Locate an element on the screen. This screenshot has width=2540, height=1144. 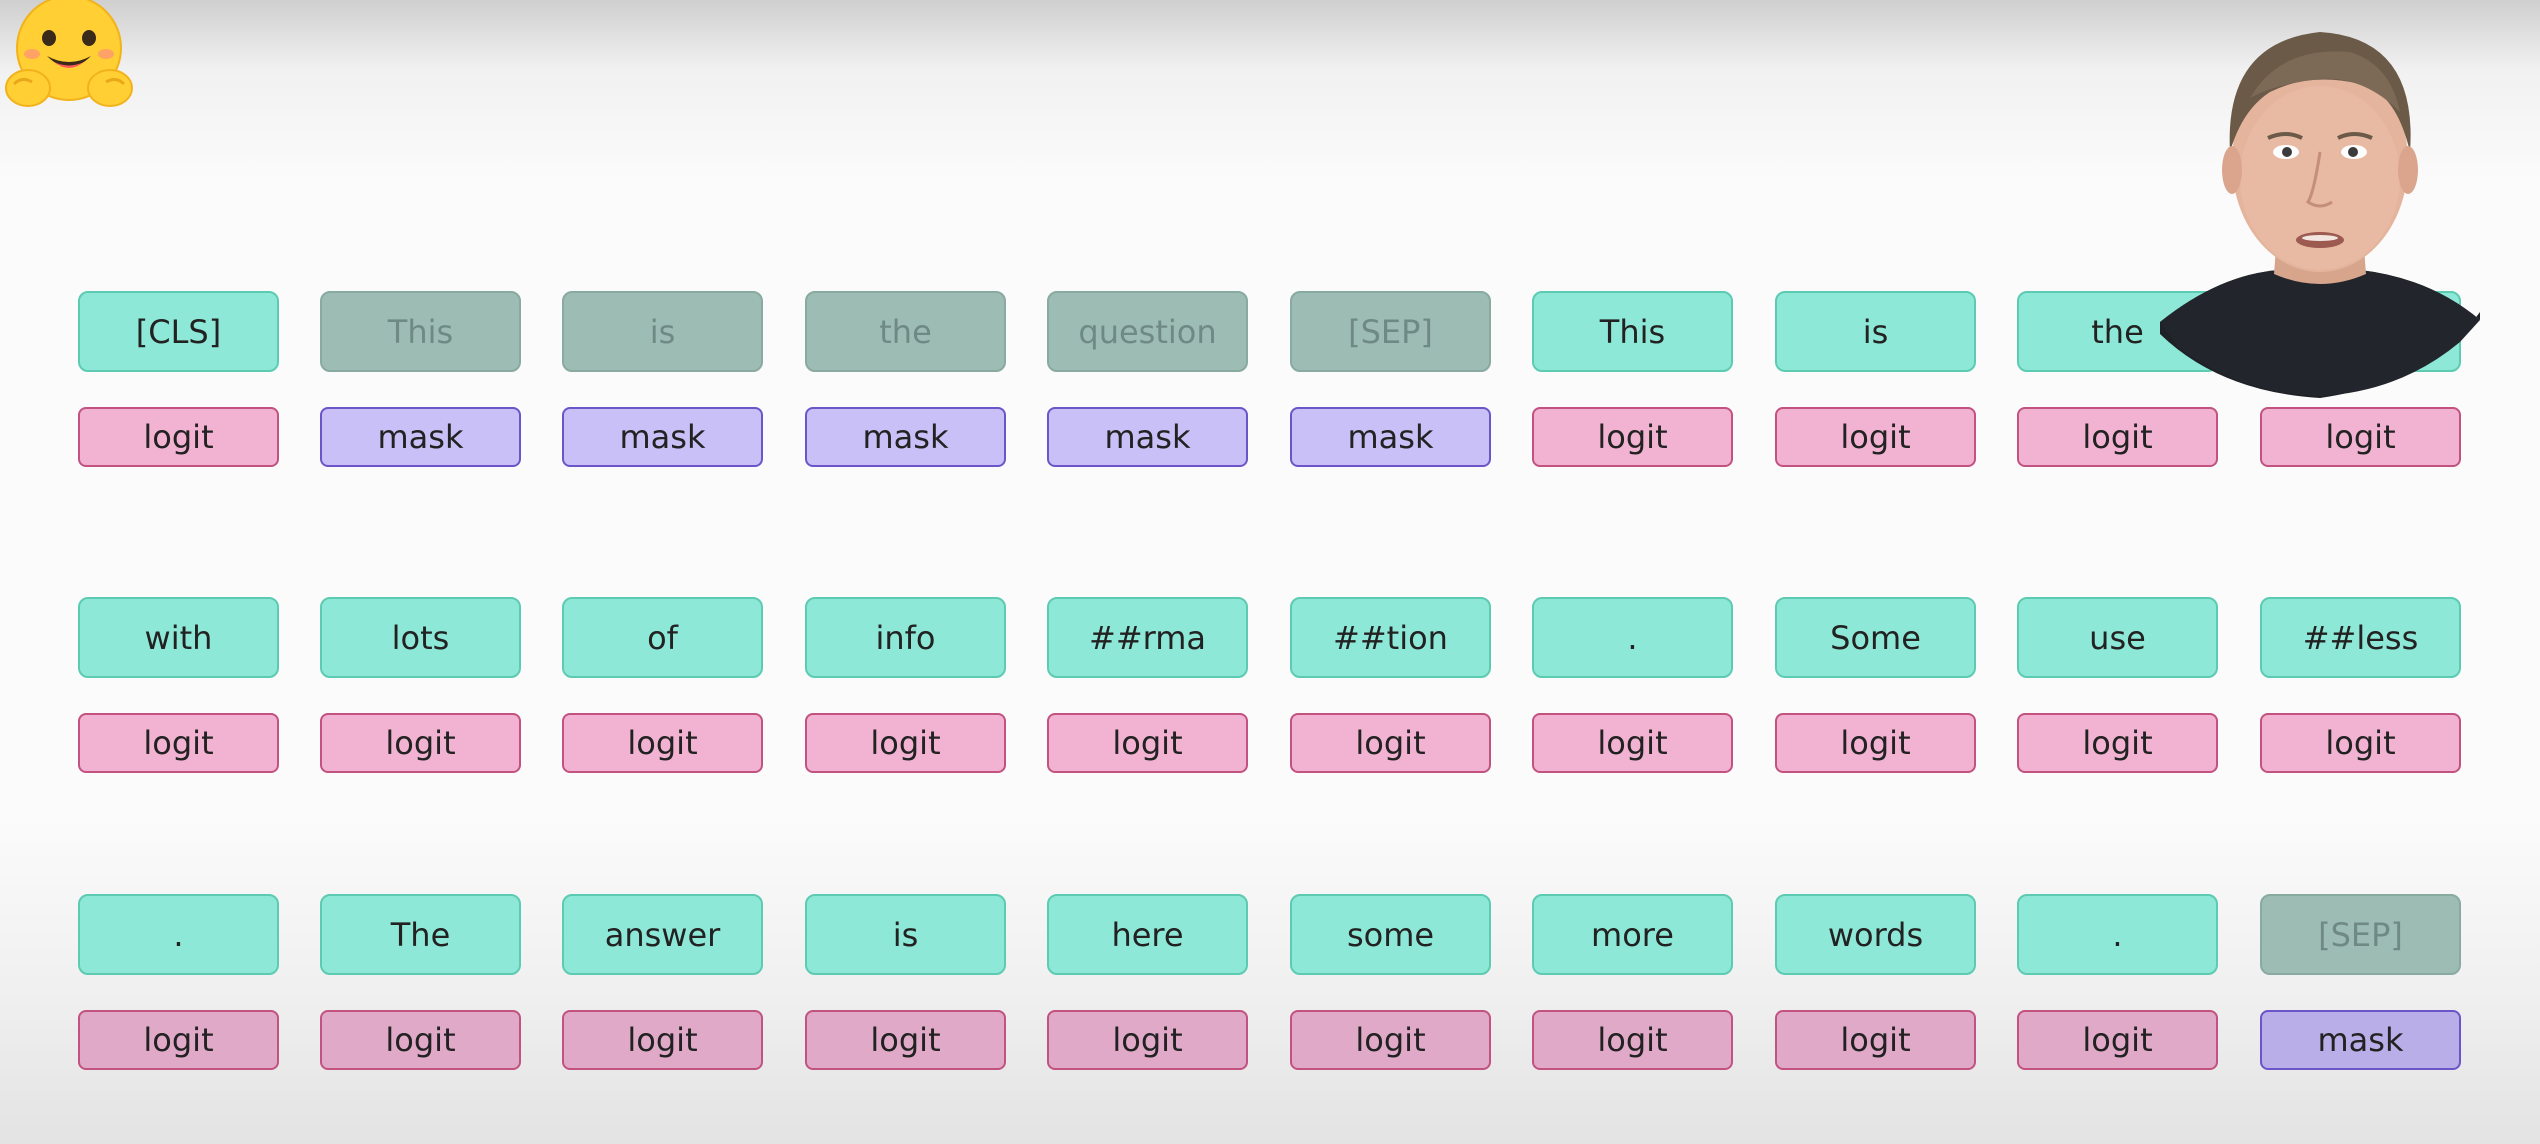
token-box: more is located at coordinates (1632, 934).